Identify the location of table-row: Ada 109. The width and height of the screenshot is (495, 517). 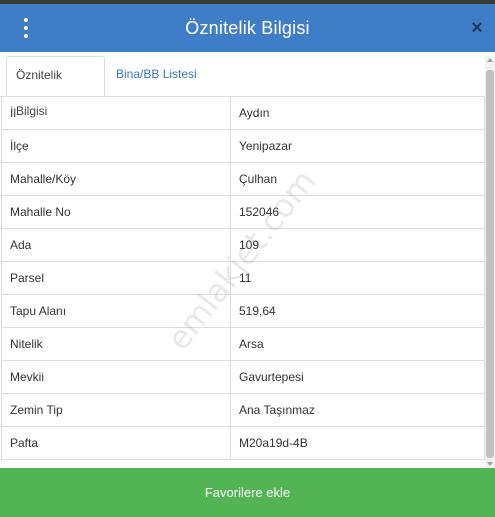
(243, 245).